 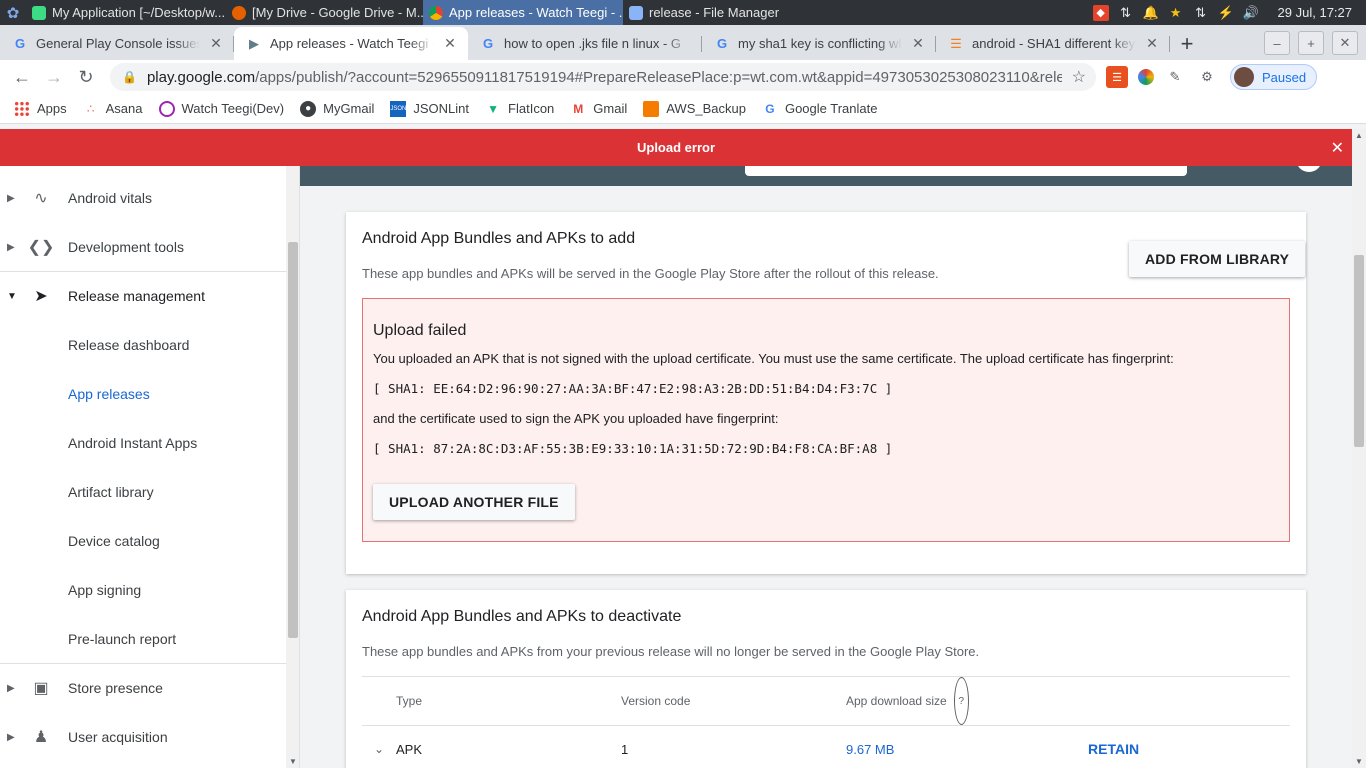 I want to click on card-title: Android App Bundles and APKs to add, so click(x=499, y=238).